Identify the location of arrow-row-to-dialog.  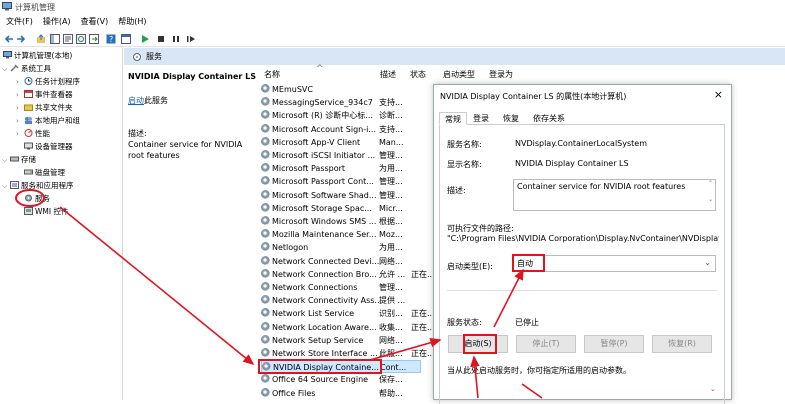
(405, 349).